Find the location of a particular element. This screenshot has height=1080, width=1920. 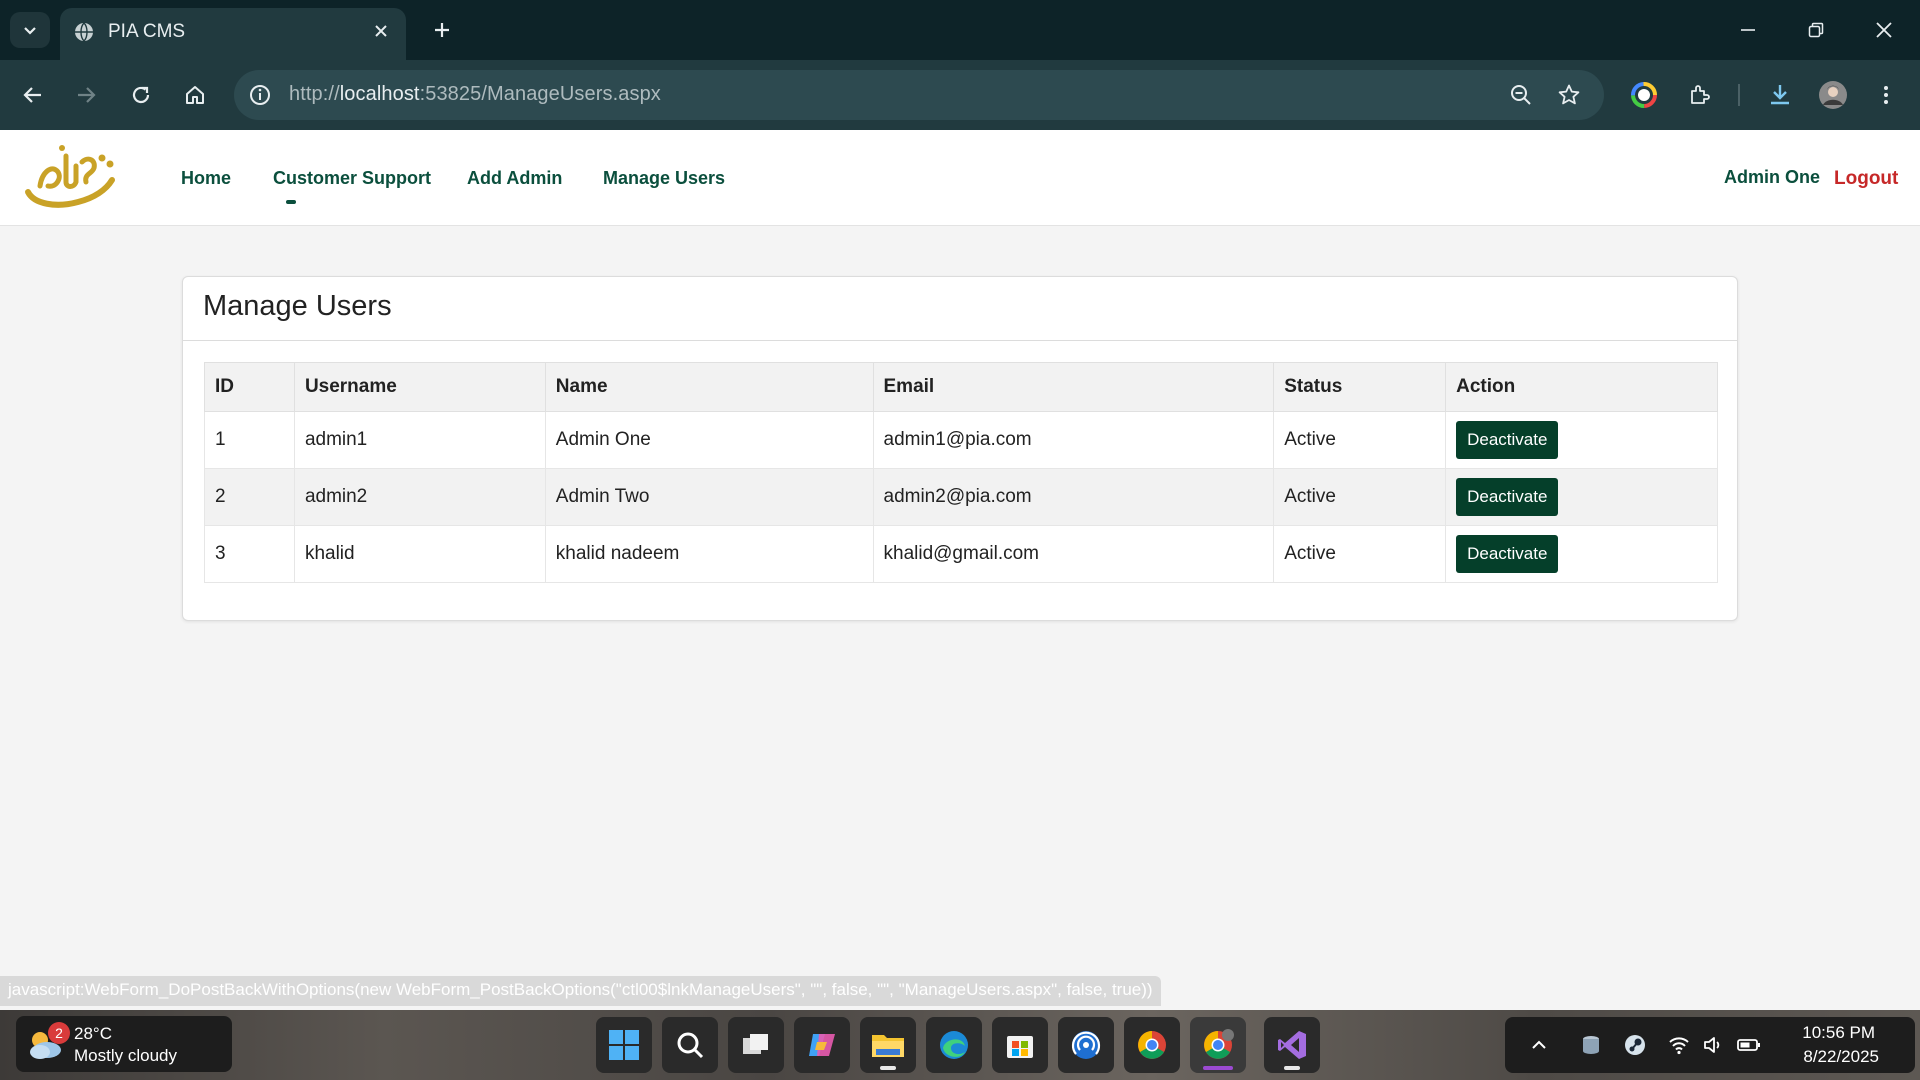

arrow-left-icon is located at coordinates (32, 95).